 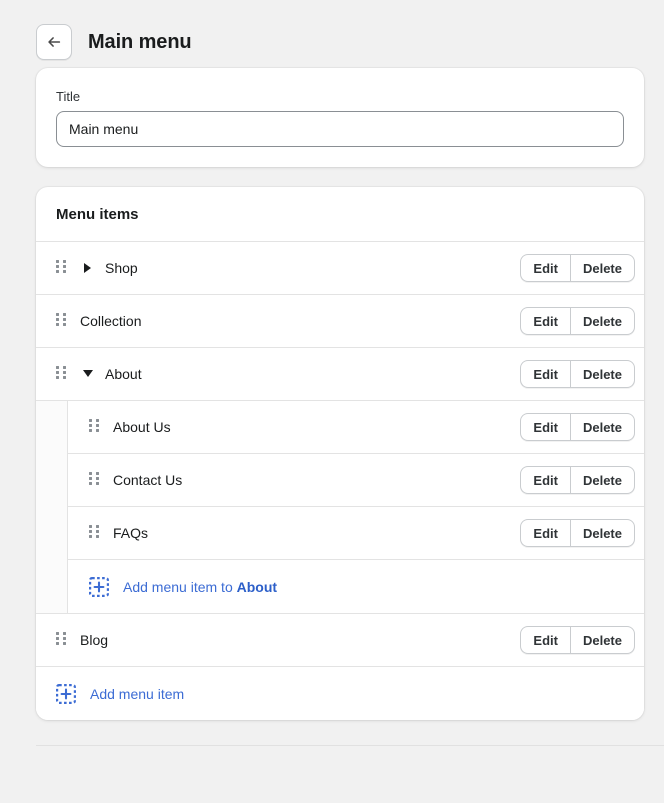 I want to click on back-button, so click(x=54, y=41).